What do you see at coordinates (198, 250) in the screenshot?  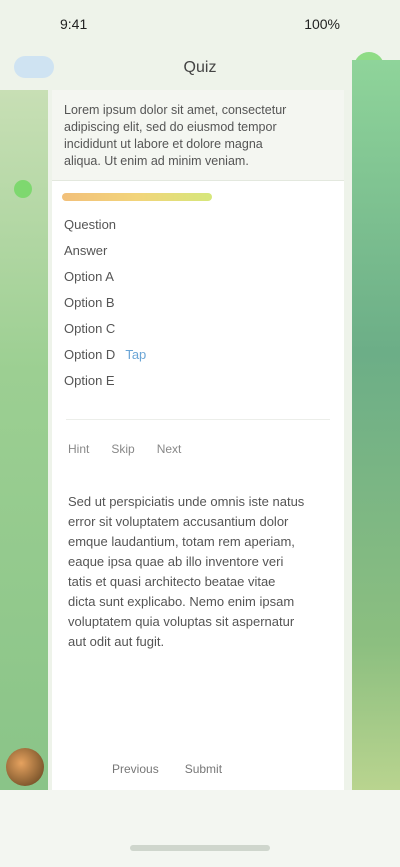 I see `list-item: Answer` at bounding box center [198, 250].